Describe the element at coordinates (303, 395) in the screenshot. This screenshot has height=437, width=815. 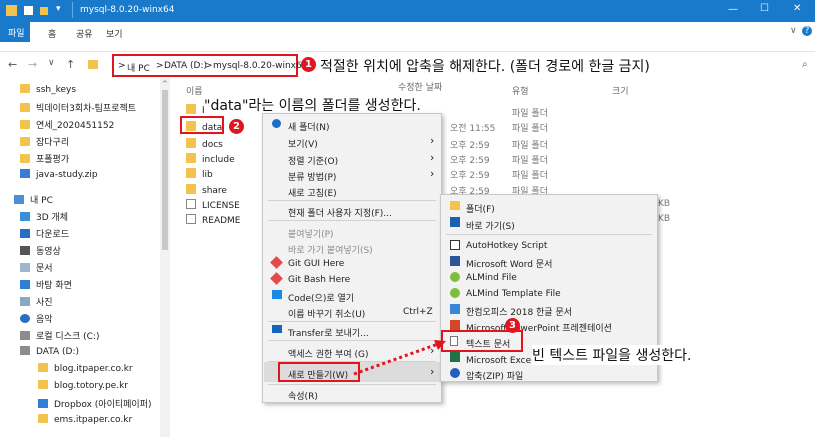
I see `menu-item-properties: 속성(R)` at that location.